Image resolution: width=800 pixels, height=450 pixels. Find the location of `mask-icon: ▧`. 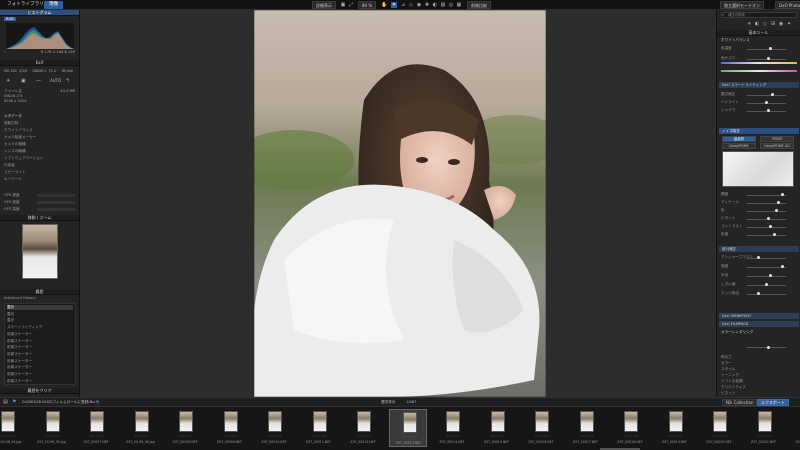

mask-icon: ▧ is located at coordinates (443, 5).